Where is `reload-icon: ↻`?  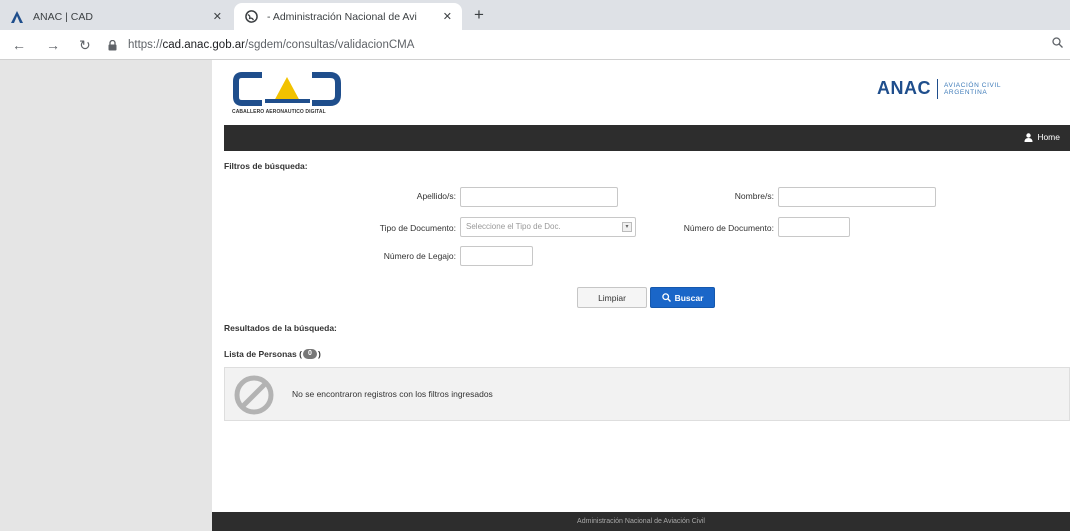 reload-icon: ↻ is located at coordinates (85, 45).